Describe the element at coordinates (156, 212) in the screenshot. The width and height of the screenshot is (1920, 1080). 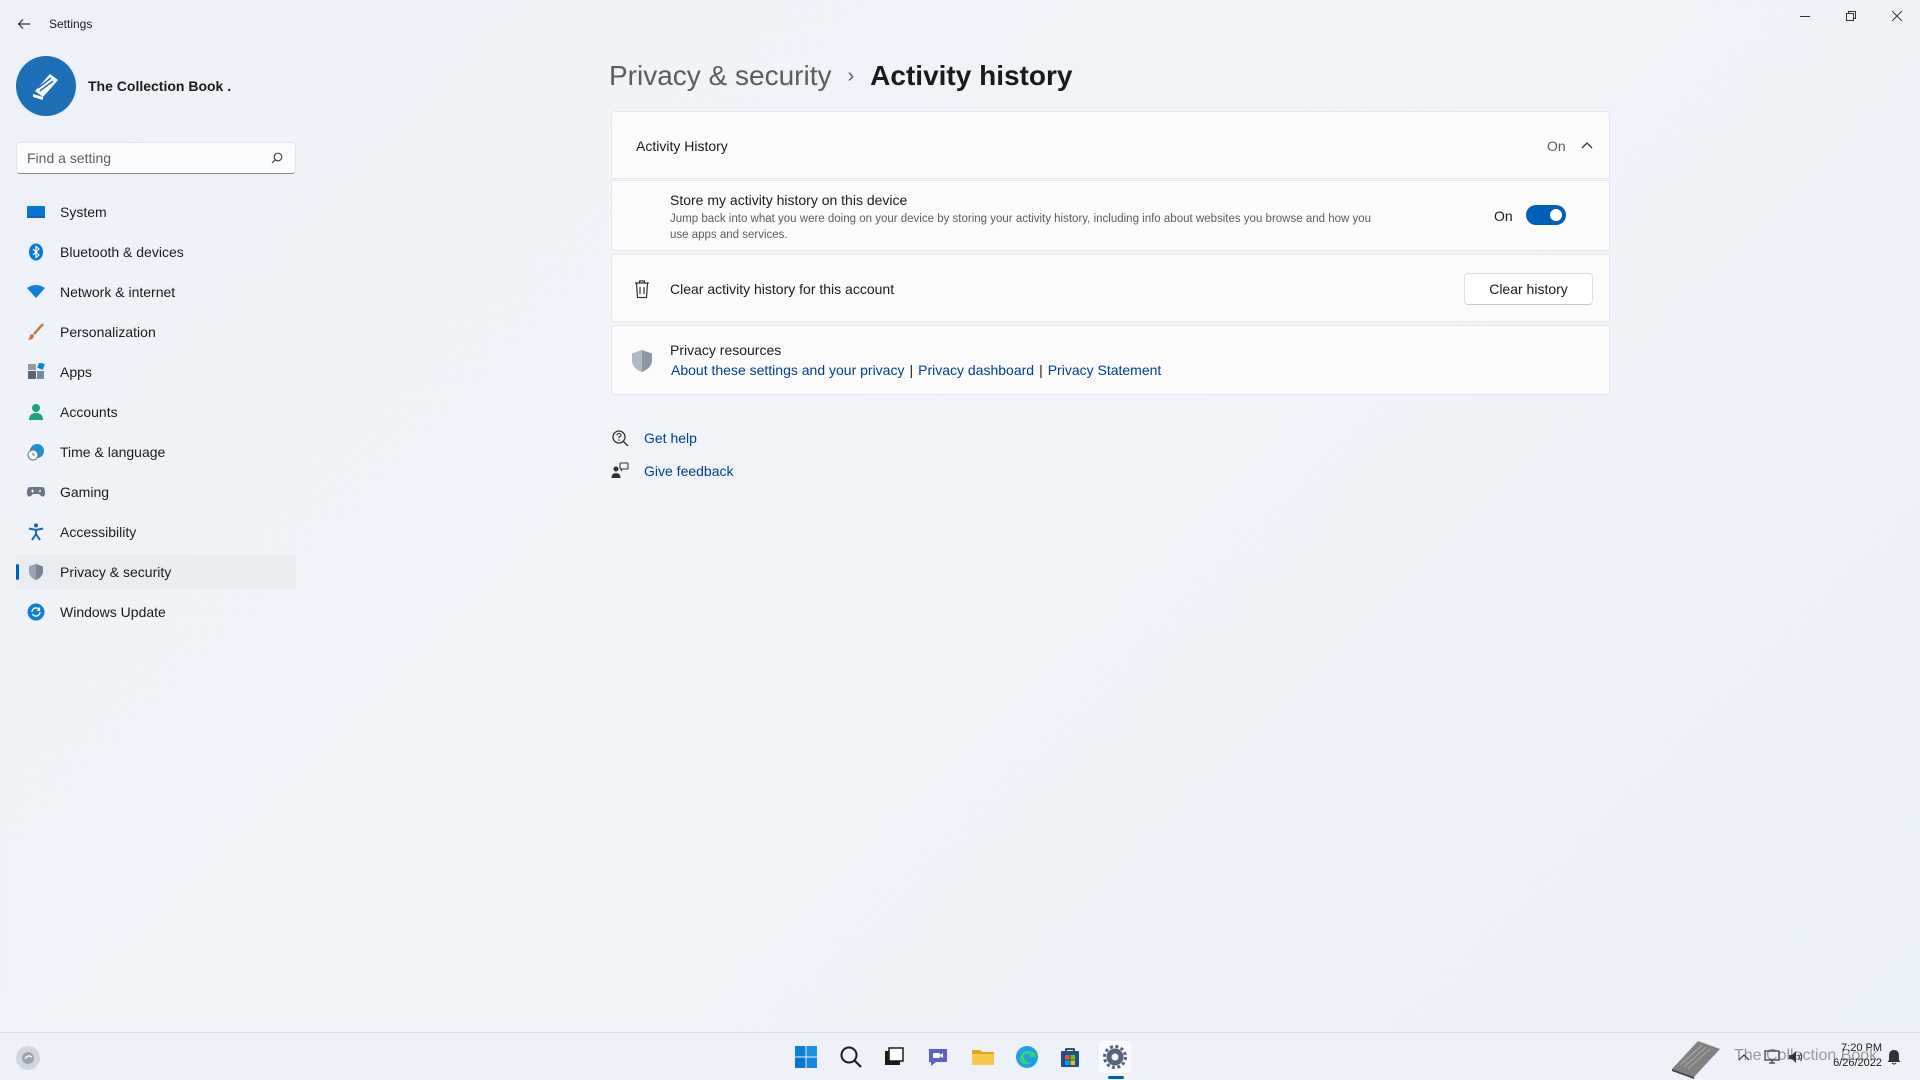
I see `sidebar-item-system: System` at that location.